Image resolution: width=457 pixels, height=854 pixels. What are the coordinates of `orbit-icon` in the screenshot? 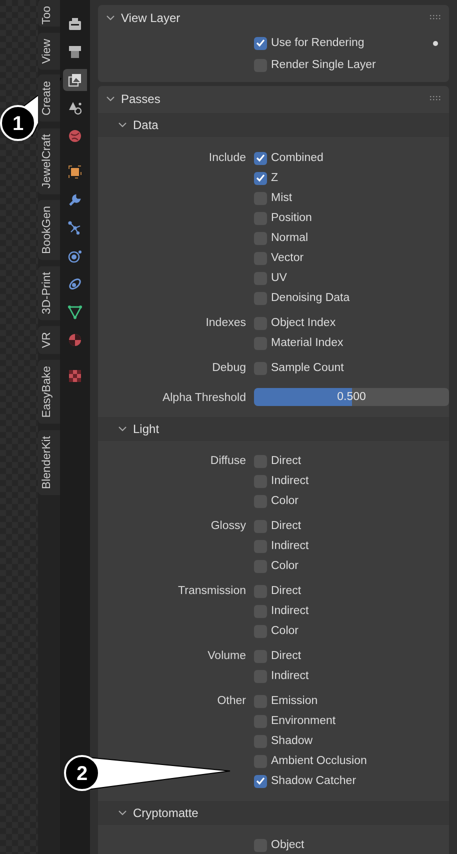 It's located at (75, 256).